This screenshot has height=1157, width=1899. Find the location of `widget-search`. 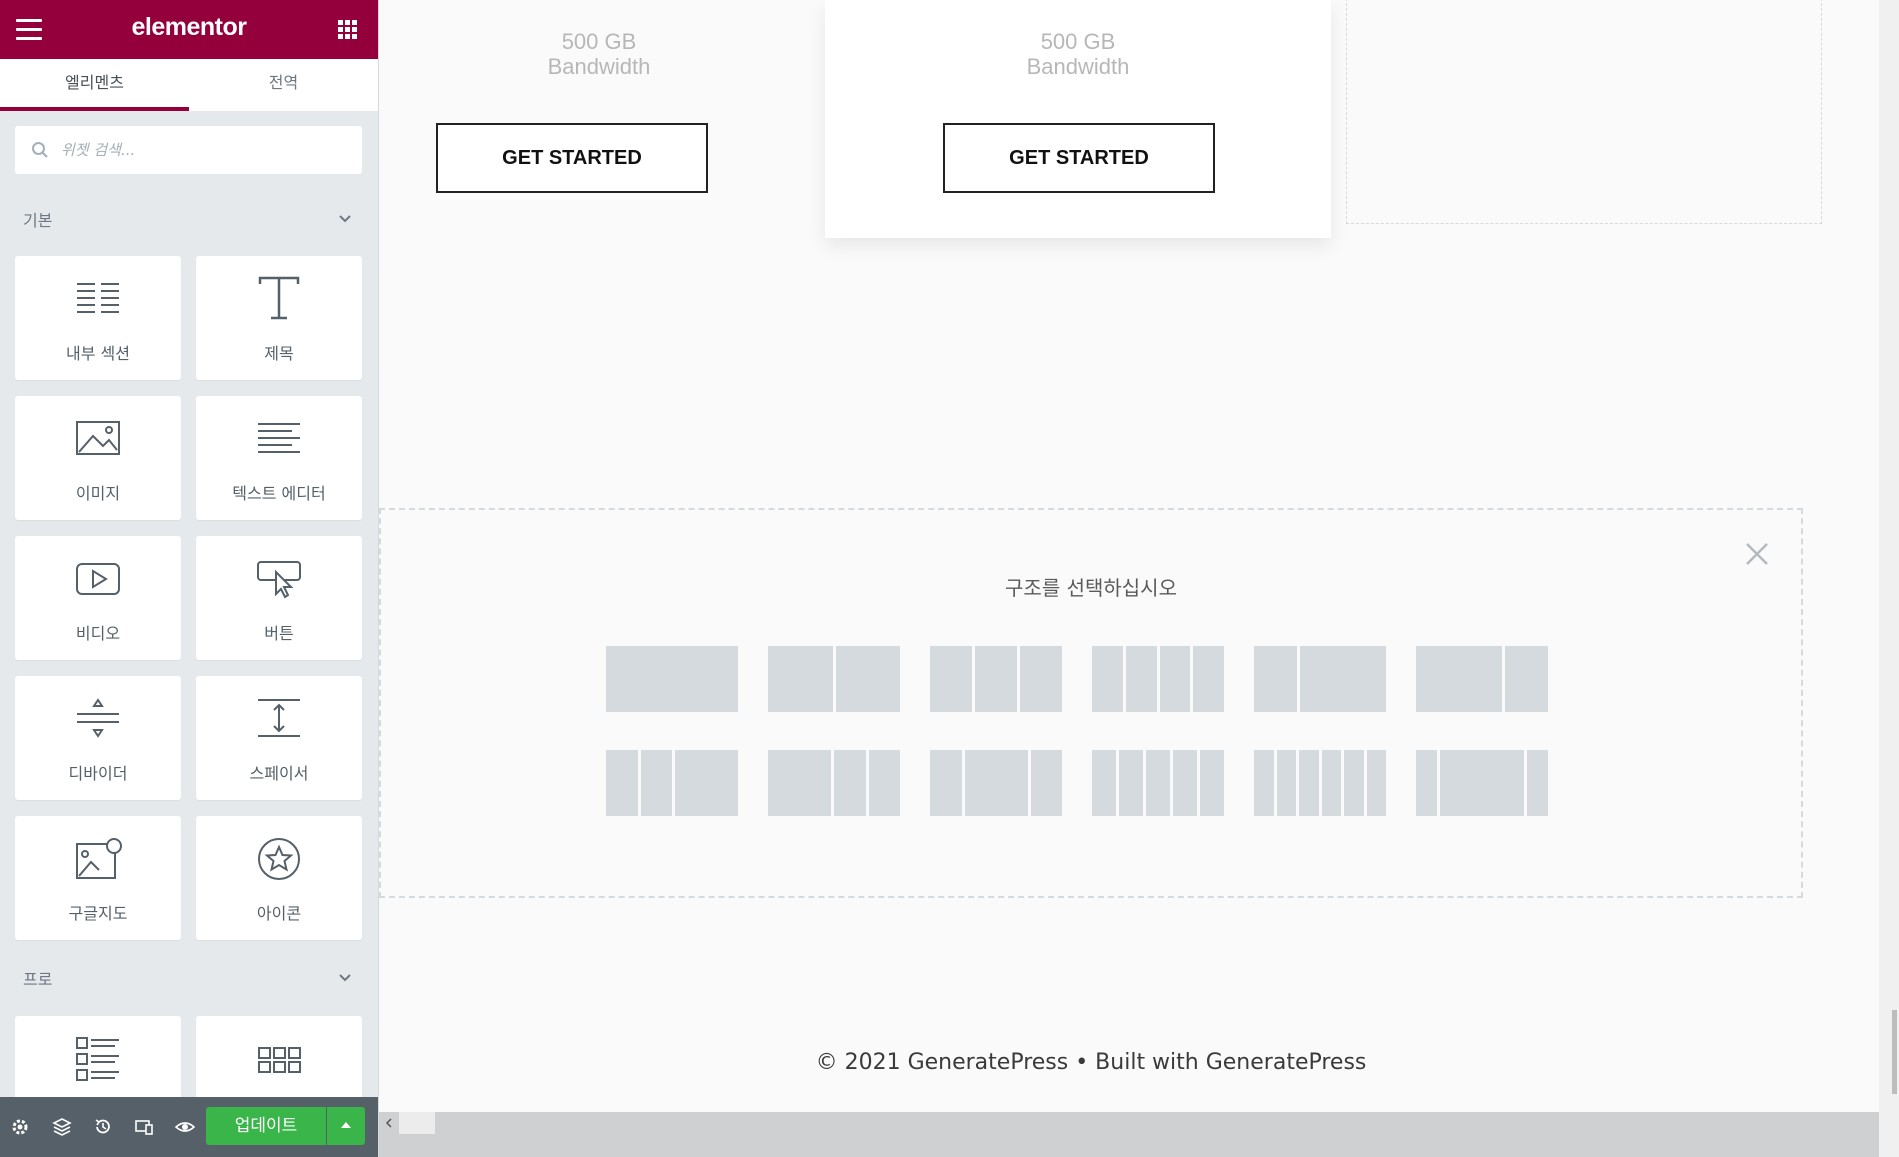

widget-search is located at coordinates (188, 150).